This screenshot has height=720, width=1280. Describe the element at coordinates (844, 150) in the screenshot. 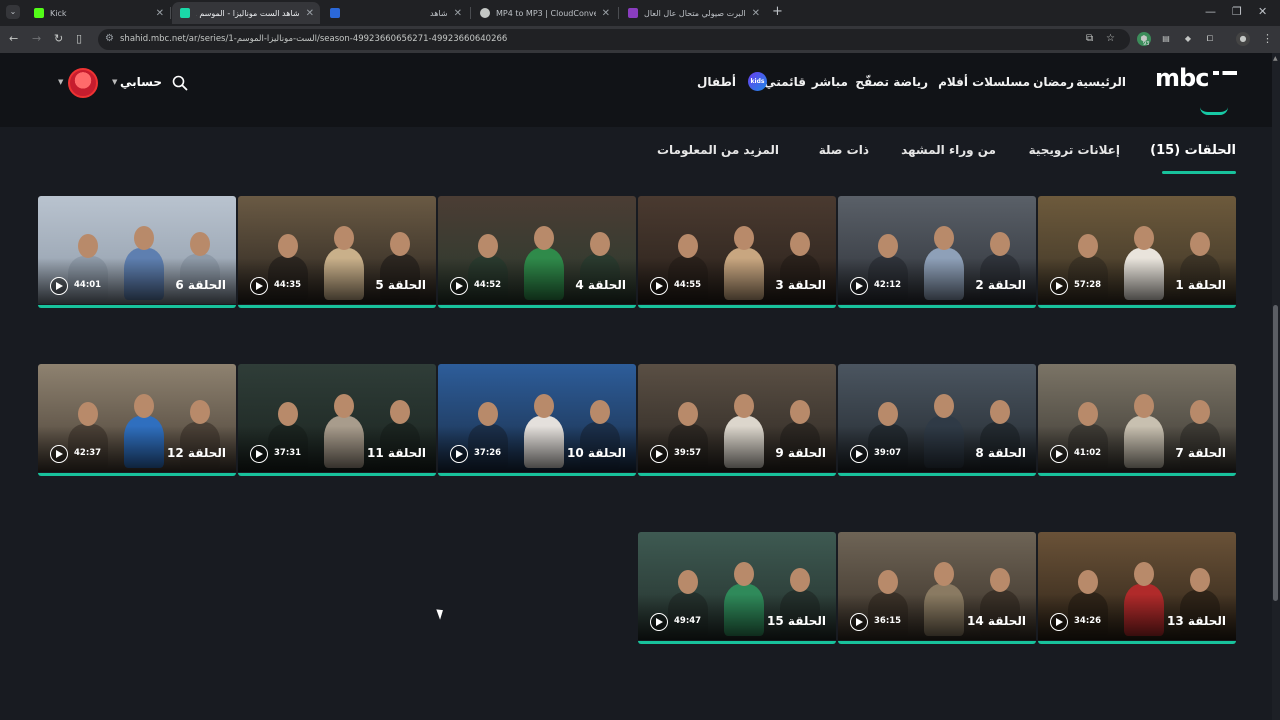

I see `tab-related: ذات صلة` at that location.